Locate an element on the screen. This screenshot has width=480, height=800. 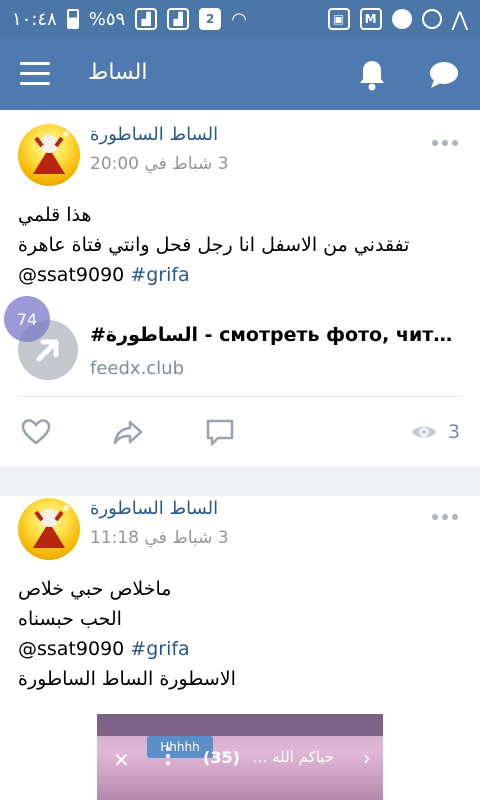
status-battery: %٥٩ is located at coordinates (107, 19).